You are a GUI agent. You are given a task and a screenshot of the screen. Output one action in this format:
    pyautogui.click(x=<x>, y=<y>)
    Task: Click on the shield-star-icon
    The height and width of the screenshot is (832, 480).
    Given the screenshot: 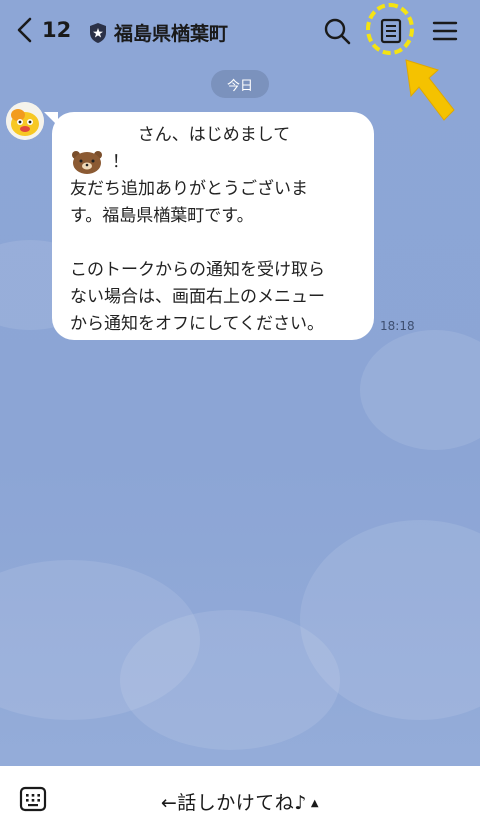 What is the action you would take?
    pyautogui.click(x=98, y=32)
    